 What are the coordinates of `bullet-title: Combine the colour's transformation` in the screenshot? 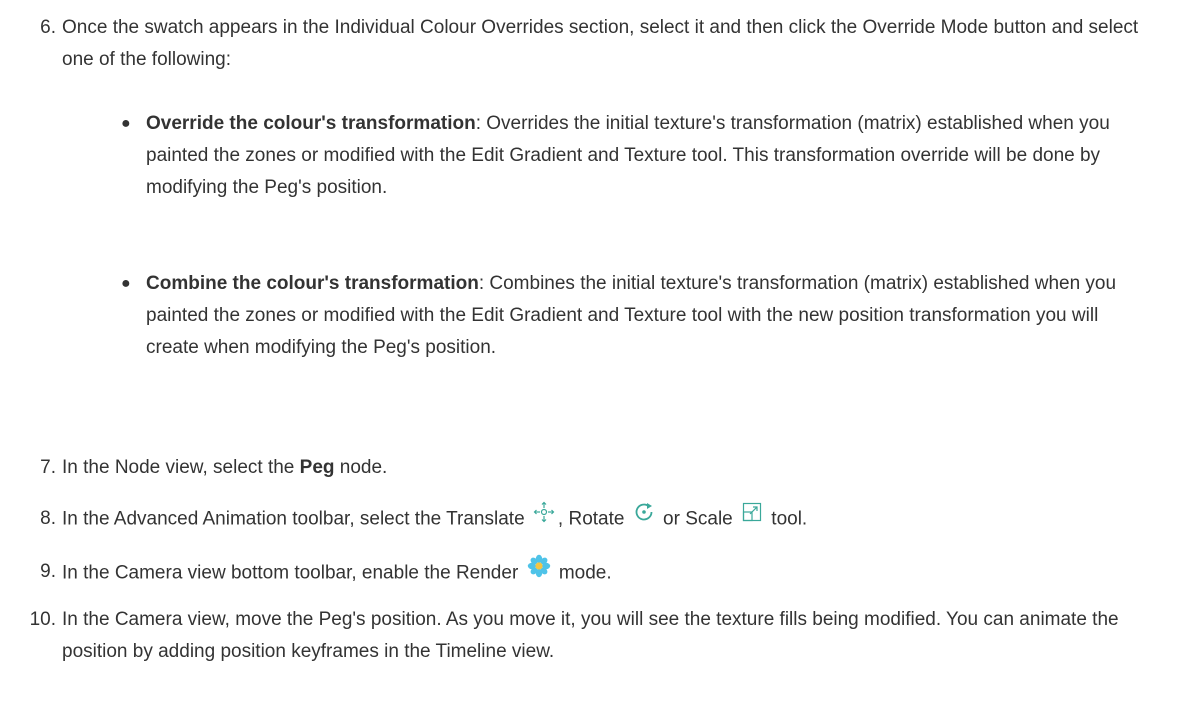 It's located at (312, 283).